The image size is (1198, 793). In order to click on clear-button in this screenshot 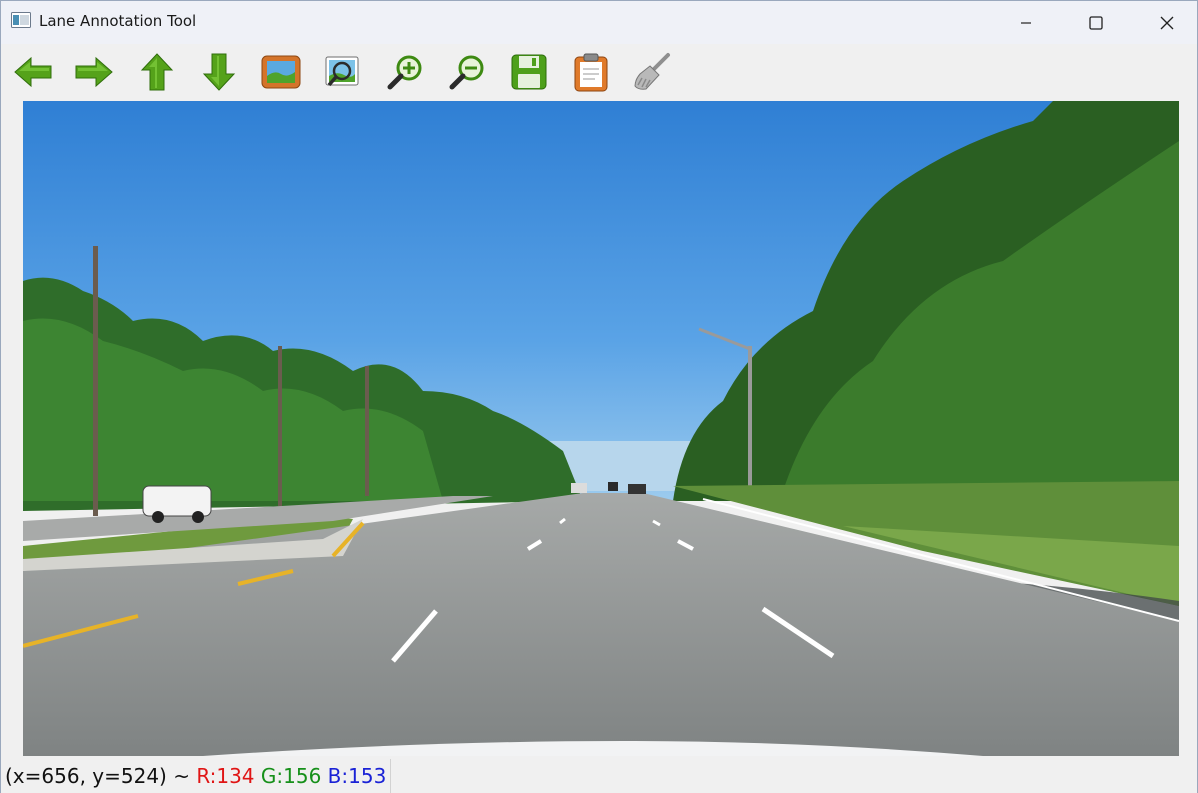, I will do `click(652, 74)`.